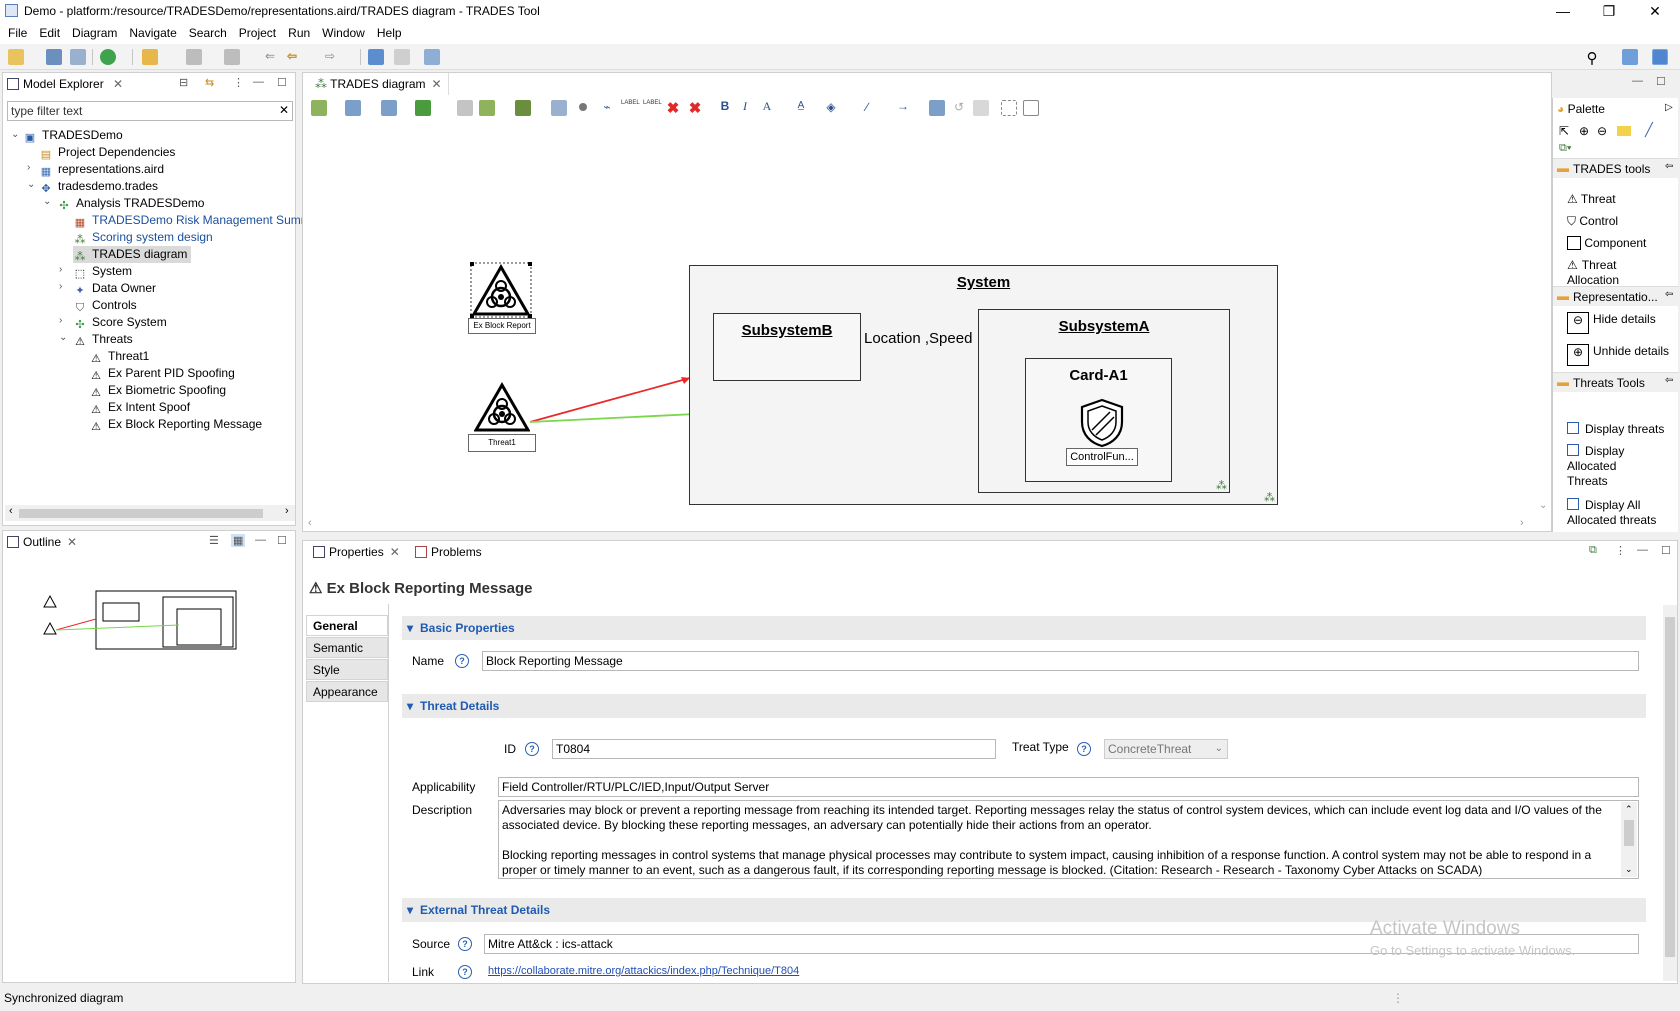  I want to click on name-field: Block Reporting Message, so click(1060, 661).